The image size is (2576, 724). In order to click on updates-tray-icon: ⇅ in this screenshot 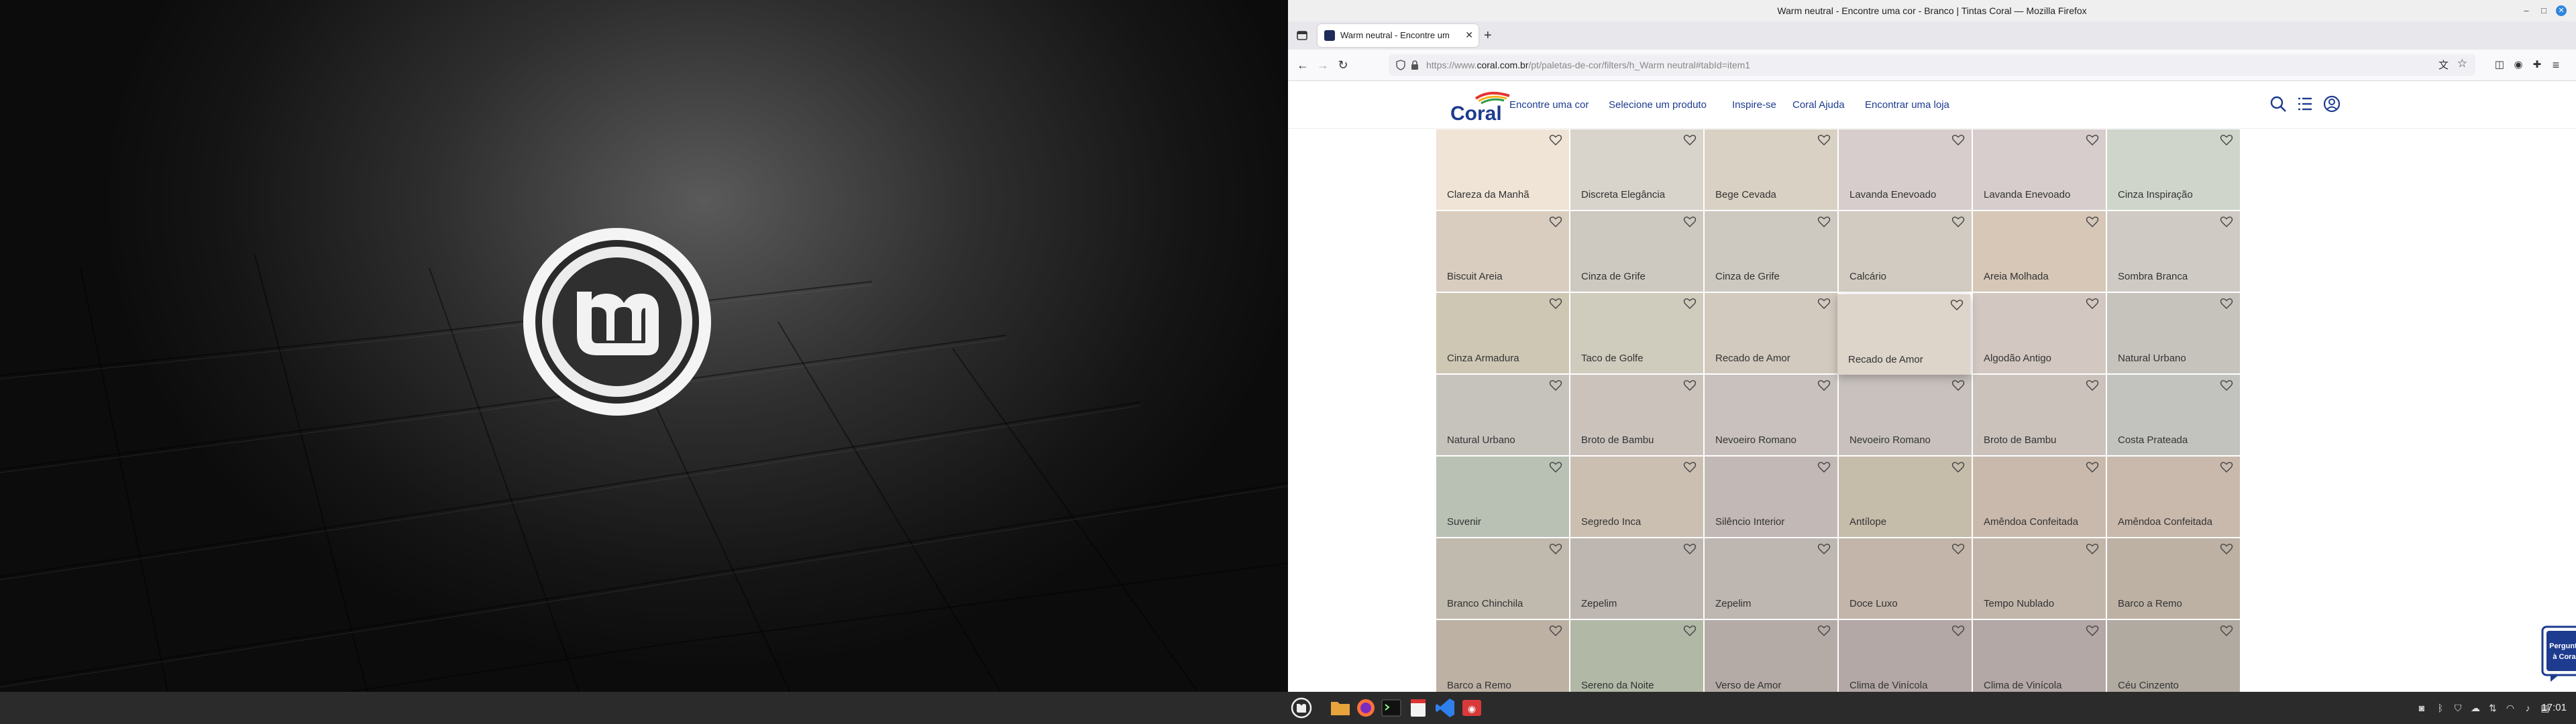, I will do `click(2492, 708)`.